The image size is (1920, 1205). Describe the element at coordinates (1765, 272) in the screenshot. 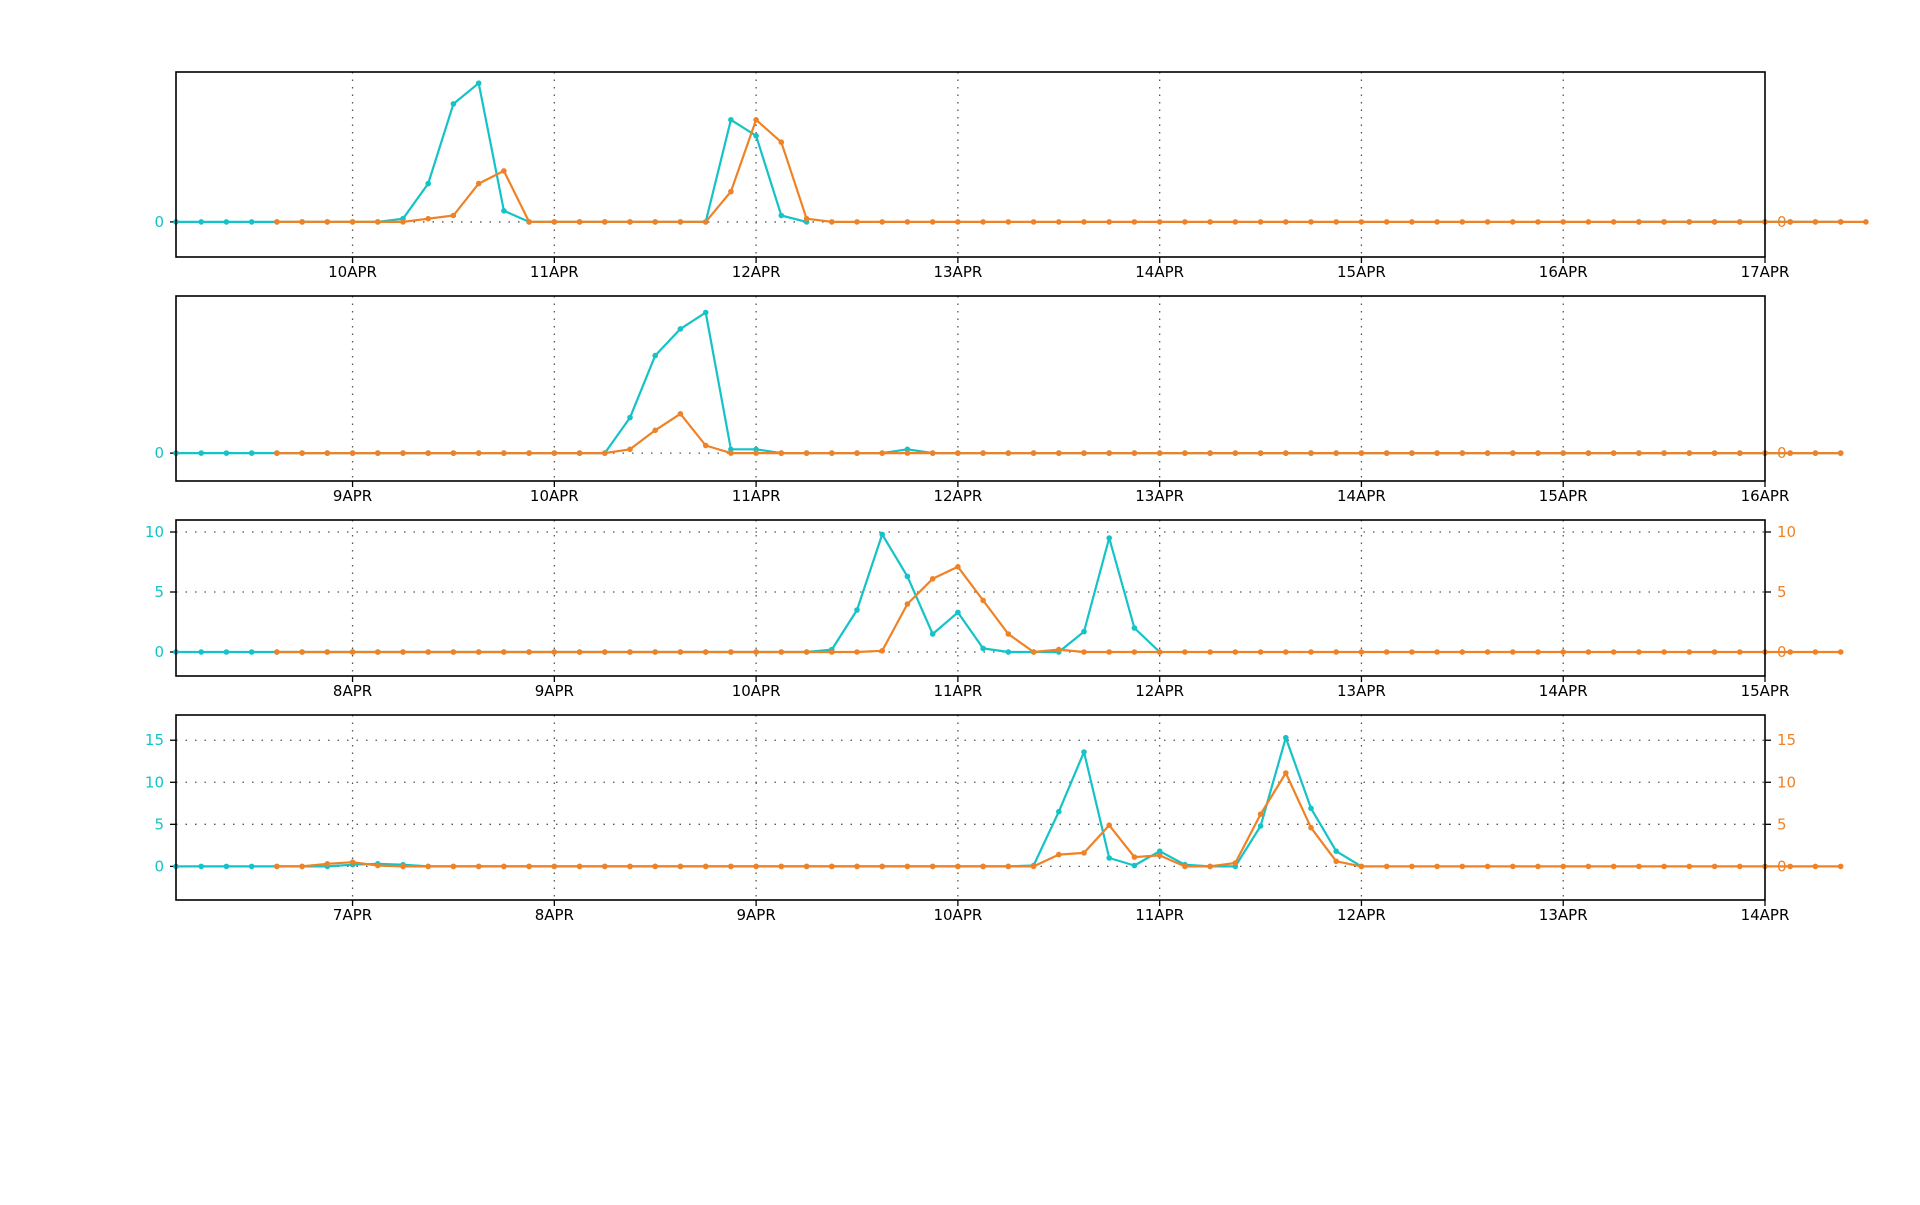

I see `x-tick-label: 17APR` at that location.